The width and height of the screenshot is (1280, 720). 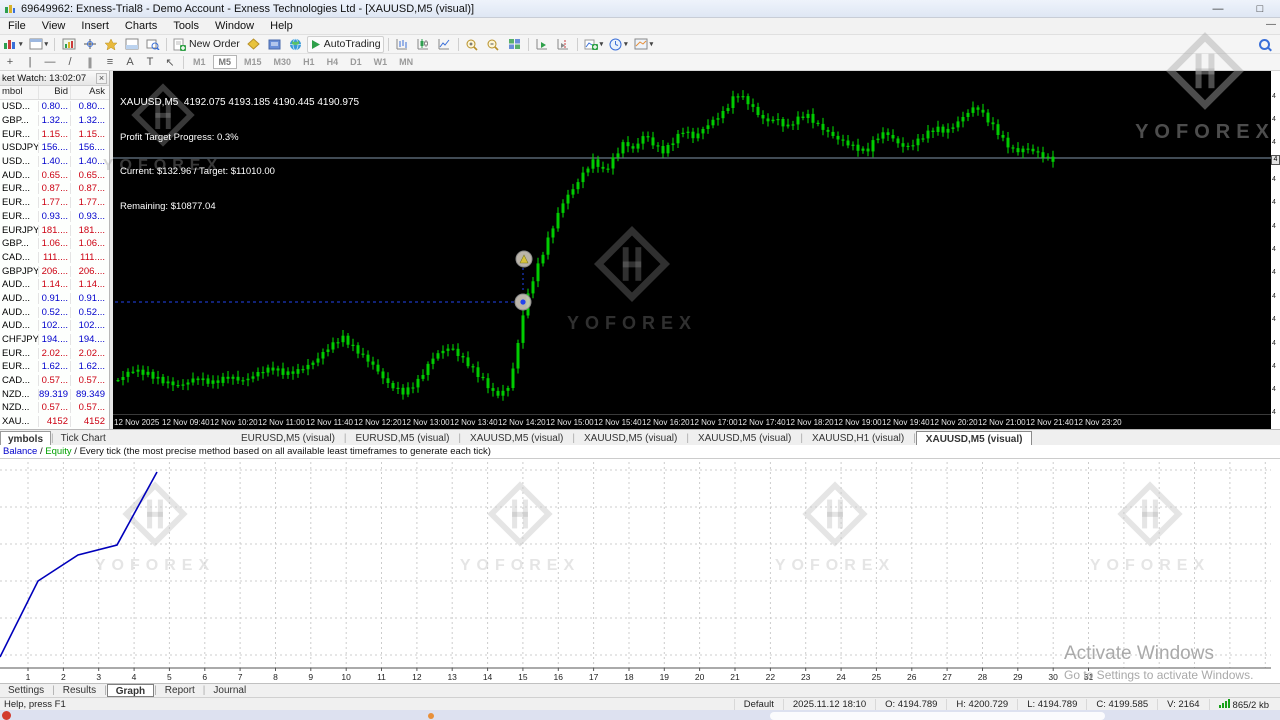 What do you see at coordinates (1260, 9) in the screenshot?
I see `maximize-button: □` at bounding box center [1260, 9].